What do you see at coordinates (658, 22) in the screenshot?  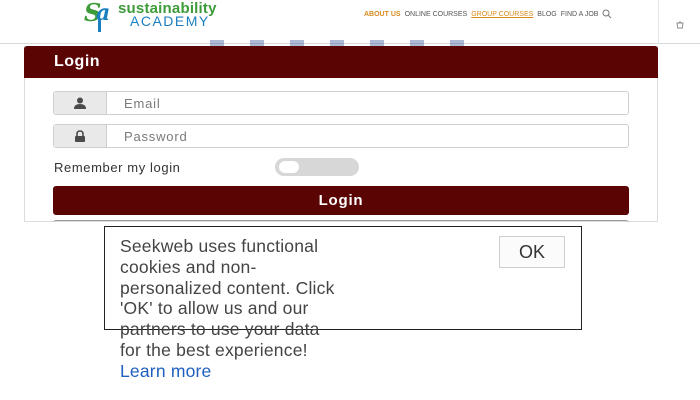 I see `header-divider` at bounding box center [658, 22].